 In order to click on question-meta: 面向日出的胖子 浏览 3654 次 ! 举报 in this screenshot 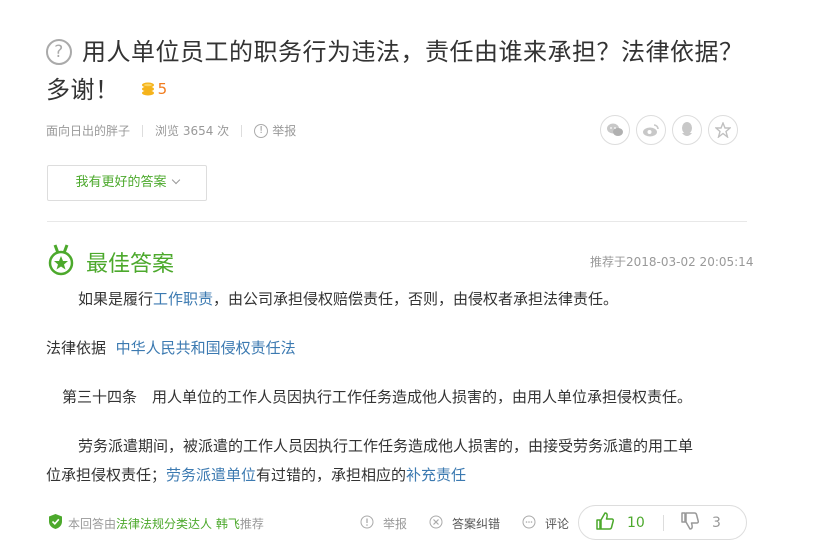, I will do `click(171, 130)`.